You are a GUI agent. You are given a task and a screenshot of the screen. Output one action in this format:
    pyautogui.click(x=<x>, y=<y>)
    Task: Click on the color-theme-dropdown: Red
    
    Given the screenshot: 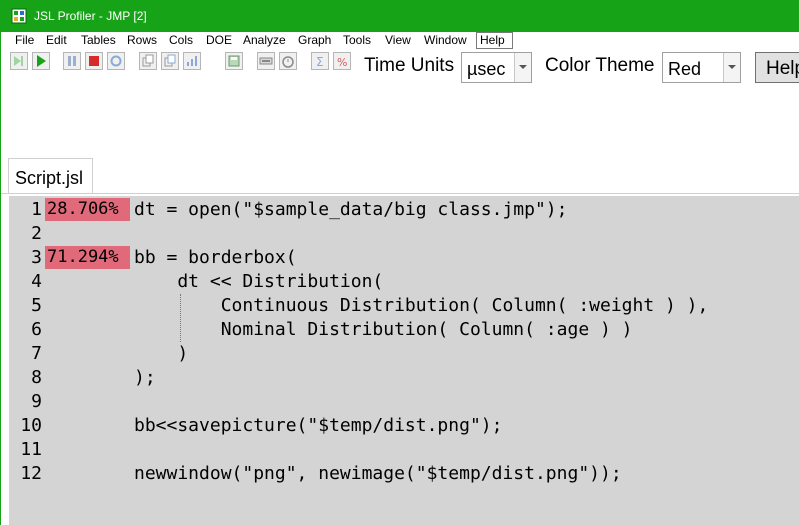 What is the action you would take?
    pyautogui.click(x=701, y=67)
    